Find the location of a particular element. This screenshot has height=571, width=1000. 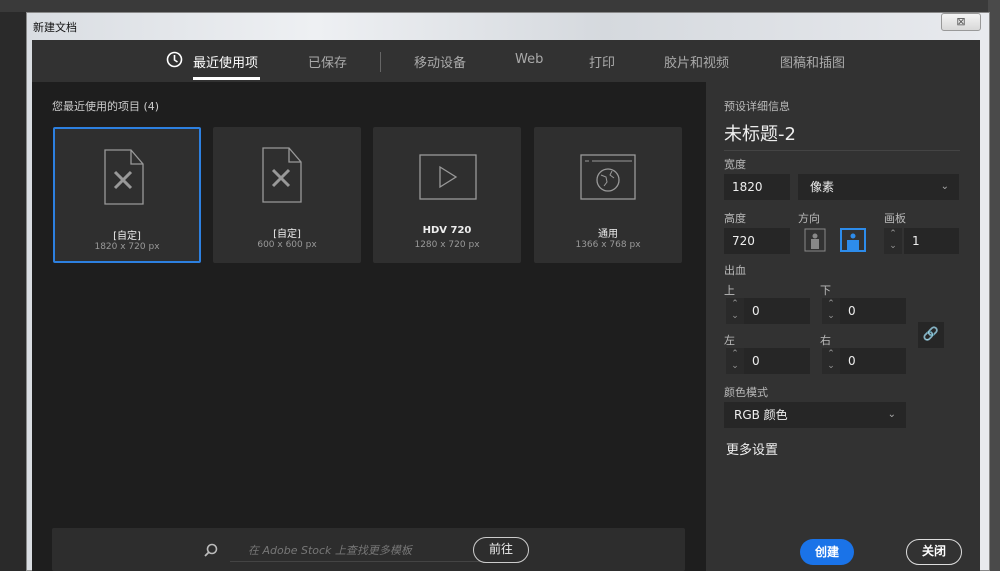

more-settings-link: 更多设置 is located at coordinates (752, 448).